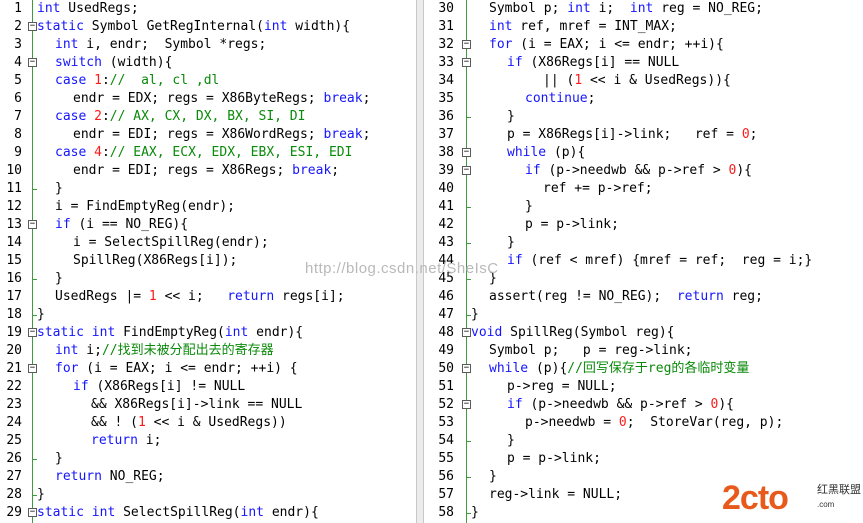 The width and height of the screenshot is (863, 523). What do you see at coordinates (208, 369) in the screenshot?
I see `code-line: 21− for (i = EAX; i <= endr; ++i) {` at bounding box center [208, 369].